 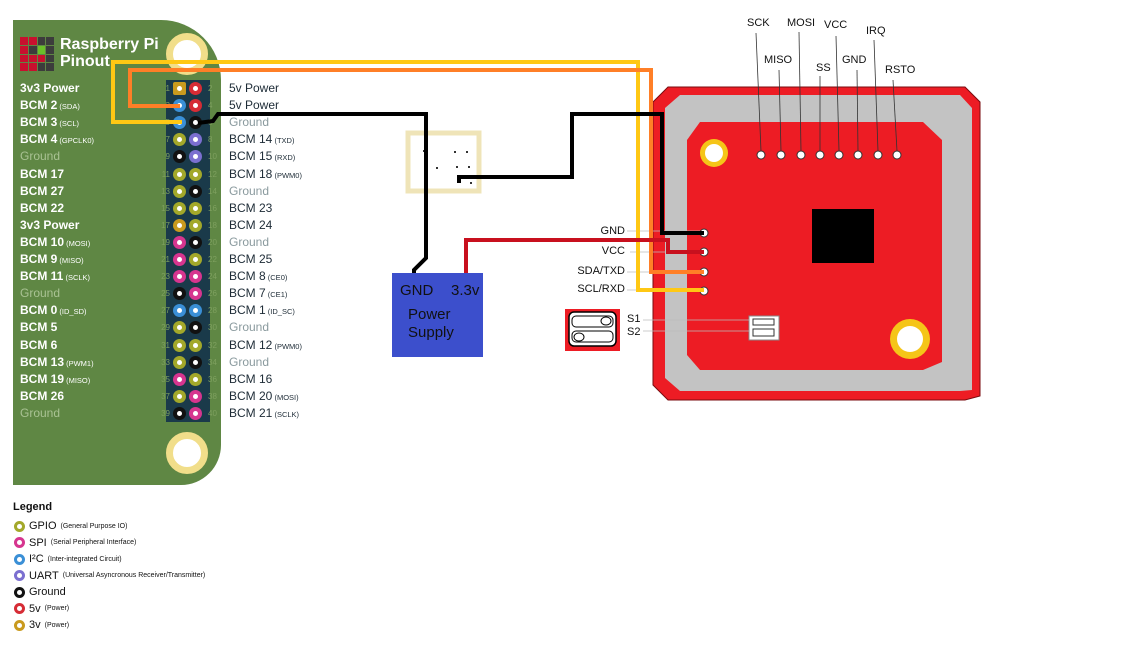 I want to click on module-pin-label-rsto: RSTO, so click(x=900, y=70).